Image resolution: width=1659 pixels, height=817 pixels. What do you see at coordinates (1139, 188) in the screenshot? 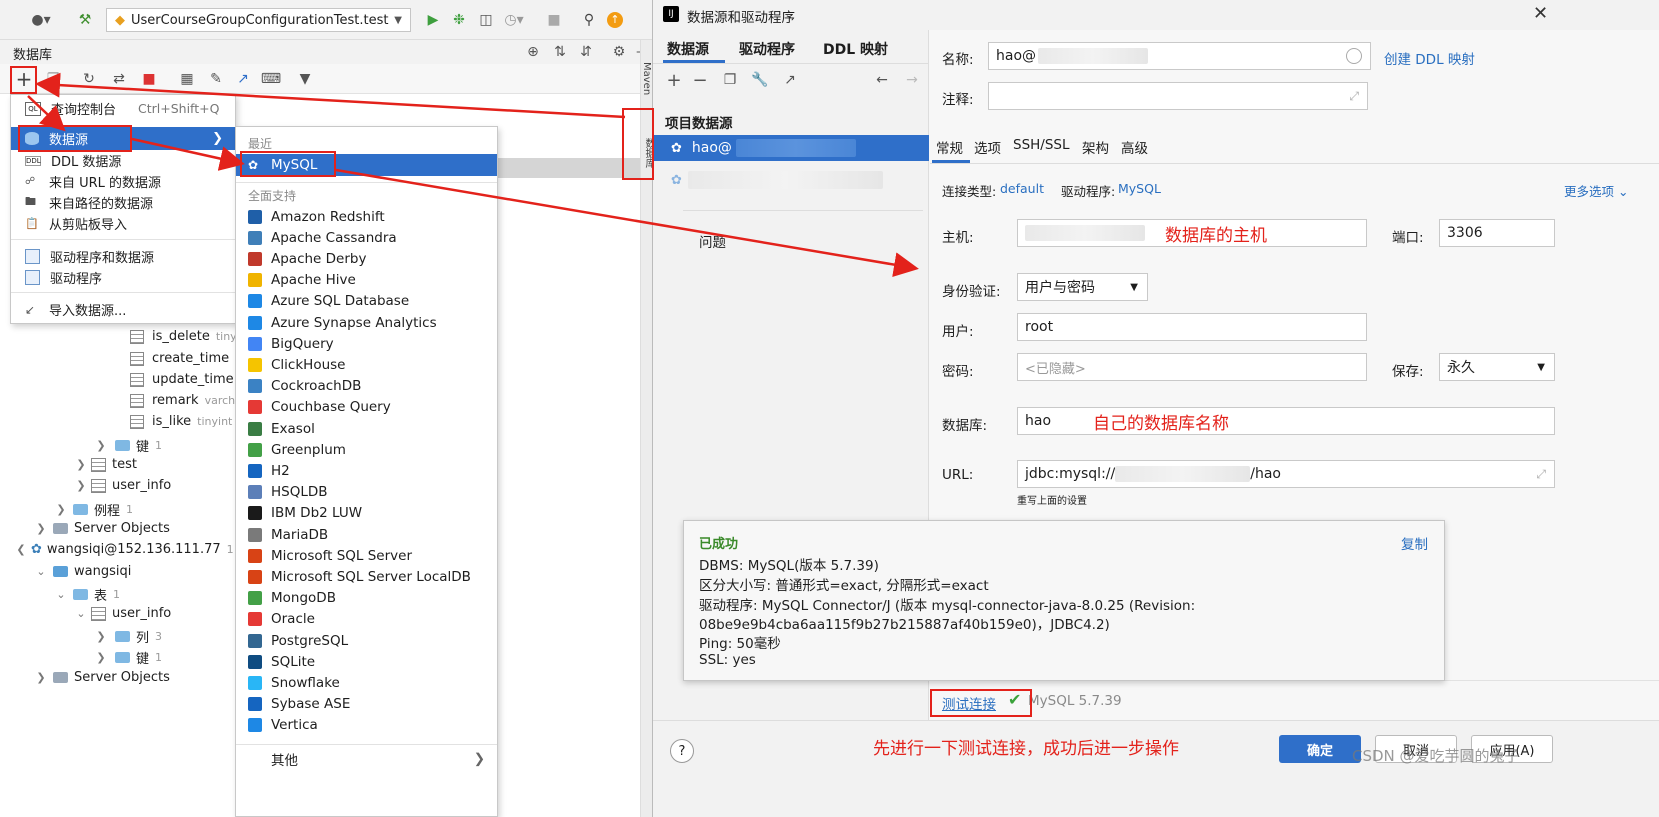
I see `driver-value: MySQL` at bounding box center [1139, 188].